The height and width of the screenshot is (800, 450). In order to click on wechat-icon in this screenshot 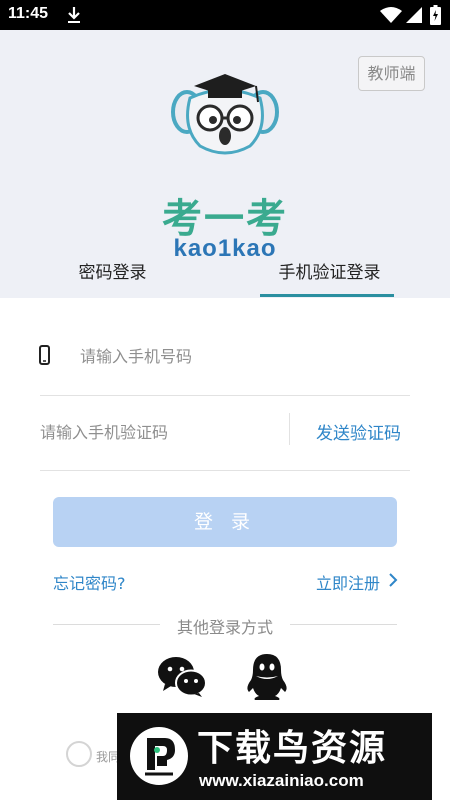, I will do `click(182, 677)`.